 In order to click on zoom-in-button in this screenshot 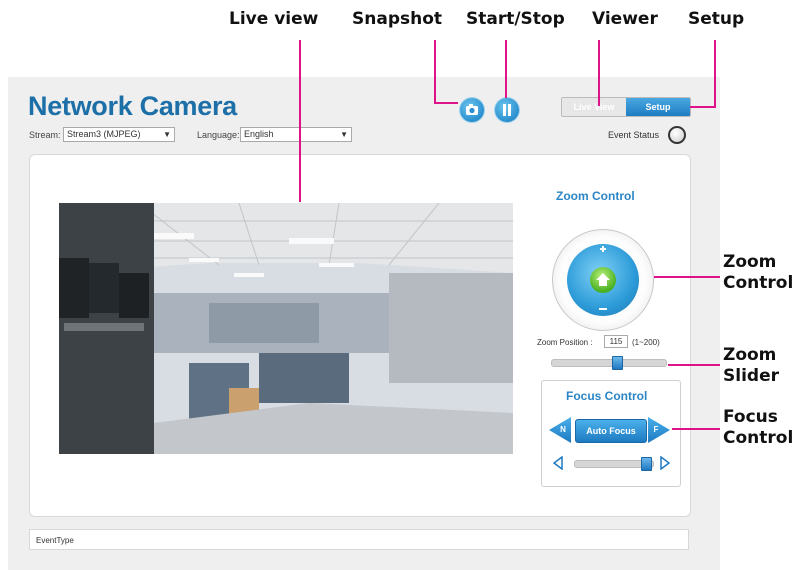, I will do `click(604, 241)`.